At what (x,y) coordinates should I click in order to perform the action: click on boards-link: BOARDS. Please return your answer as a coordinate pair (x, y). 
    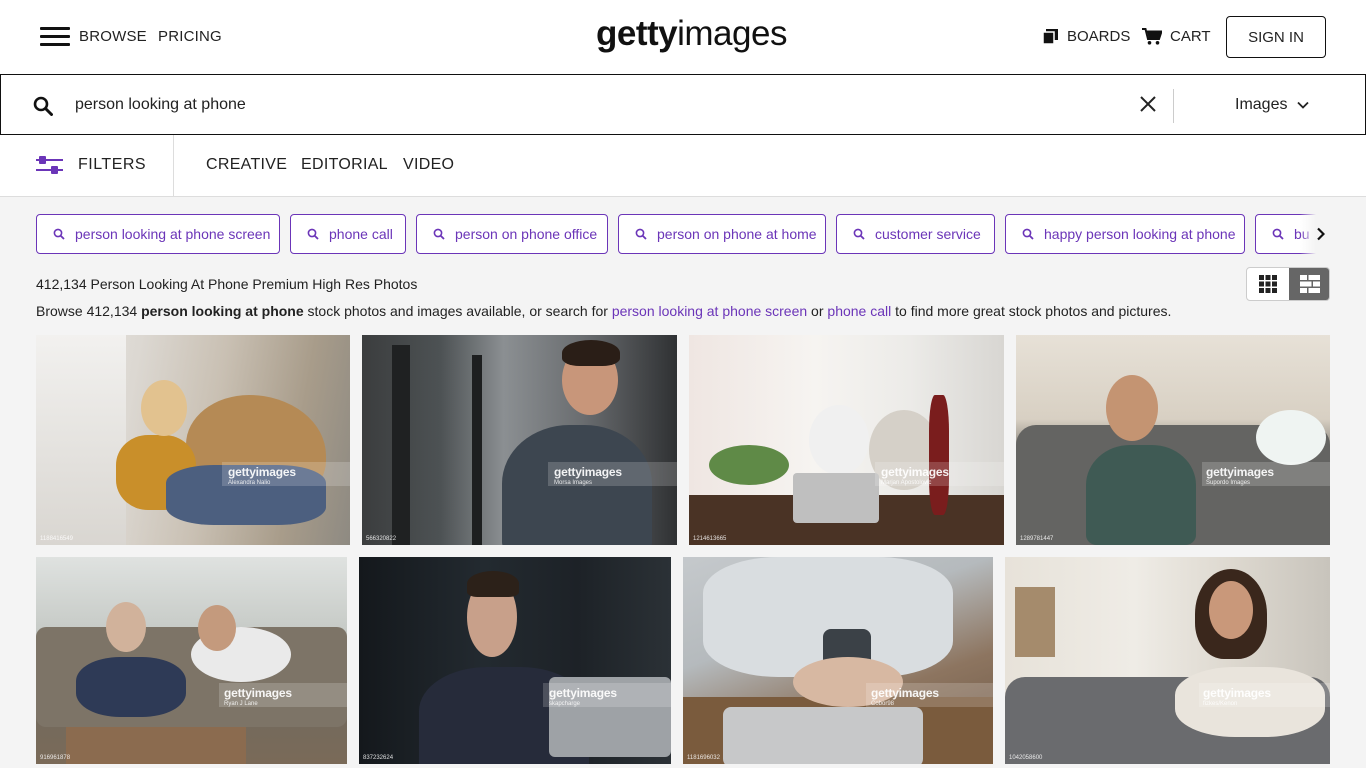
    Looking at the image, I should click on (1086, 36).